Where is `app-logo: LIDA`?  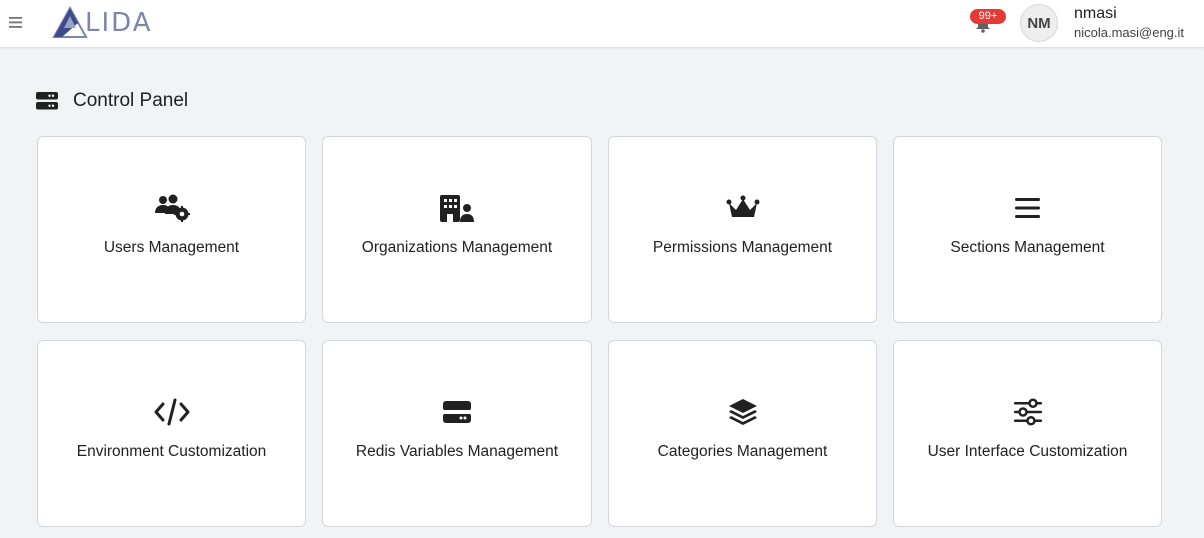
app-logo: LIDA is located at coordinates (102, 23).